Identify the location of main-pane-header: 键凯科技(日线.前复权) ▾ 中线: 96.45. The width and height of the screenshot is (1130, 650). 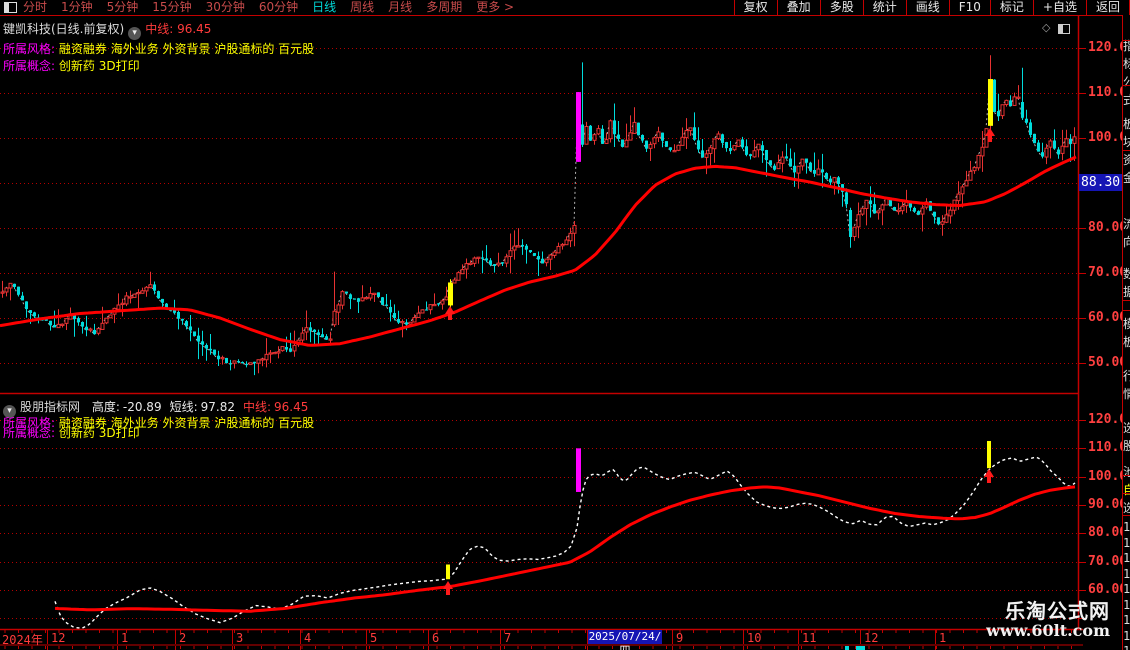
(107, 30).